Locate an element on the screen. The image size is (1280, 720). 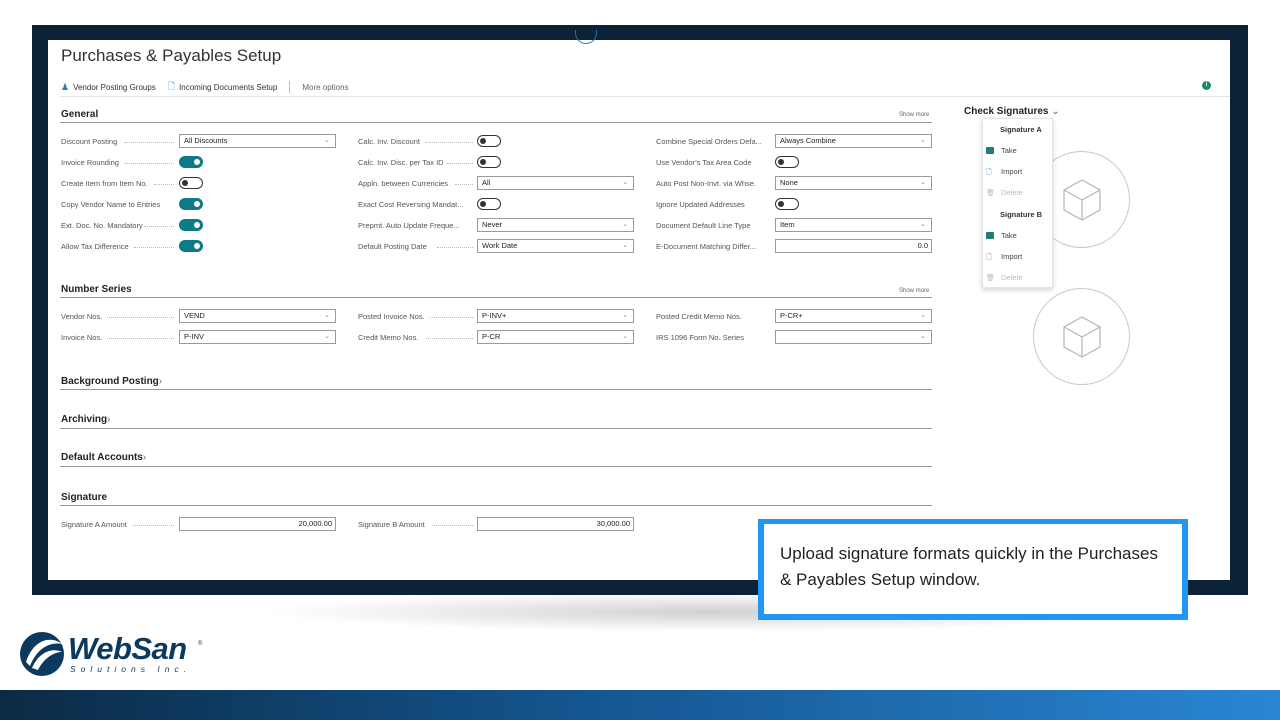
calc-inv-disc-toggle is located at coordinates (489, 141).